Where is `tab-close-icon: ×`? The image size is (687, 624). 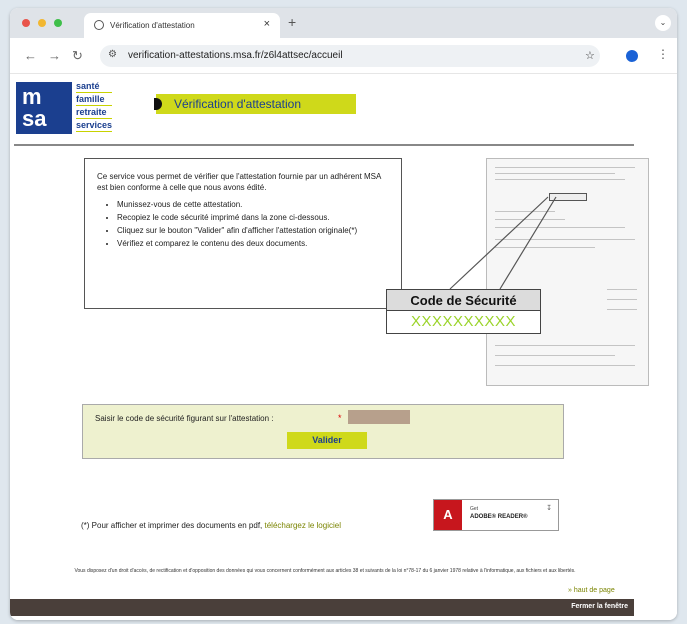
tab-close-icon: × is located at coordinates (267, 24).